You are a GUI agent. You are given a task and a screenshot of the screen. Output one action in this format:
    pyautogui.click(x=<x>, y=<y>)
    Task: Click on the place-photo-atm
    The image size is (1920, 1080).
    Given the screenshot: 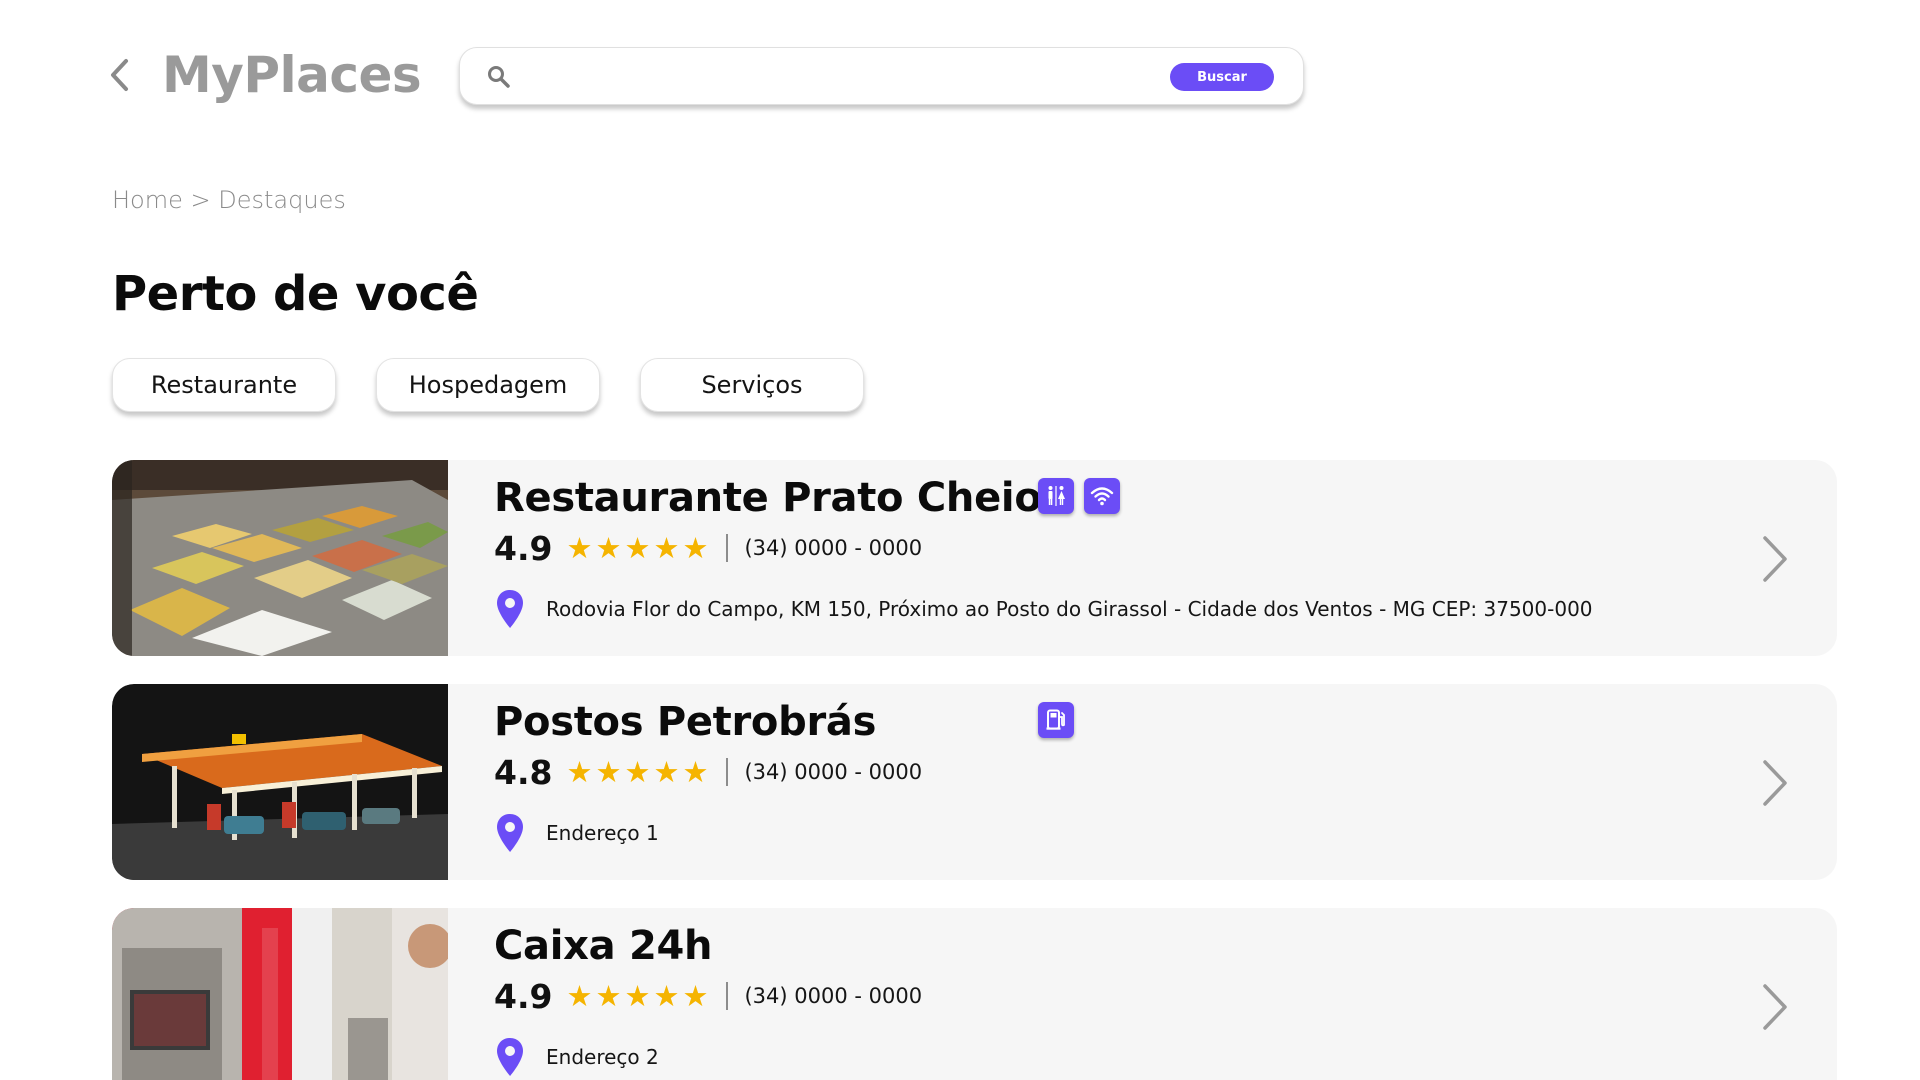 What is the action you would take?
    pyautogui.click(x=280, y=994)
    